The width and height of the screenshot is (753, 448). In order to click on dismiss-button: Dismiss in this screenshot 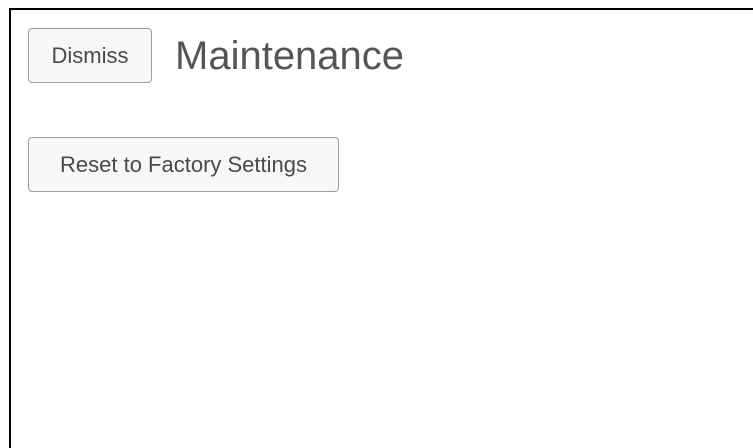, I will do `click(90, 55)`.